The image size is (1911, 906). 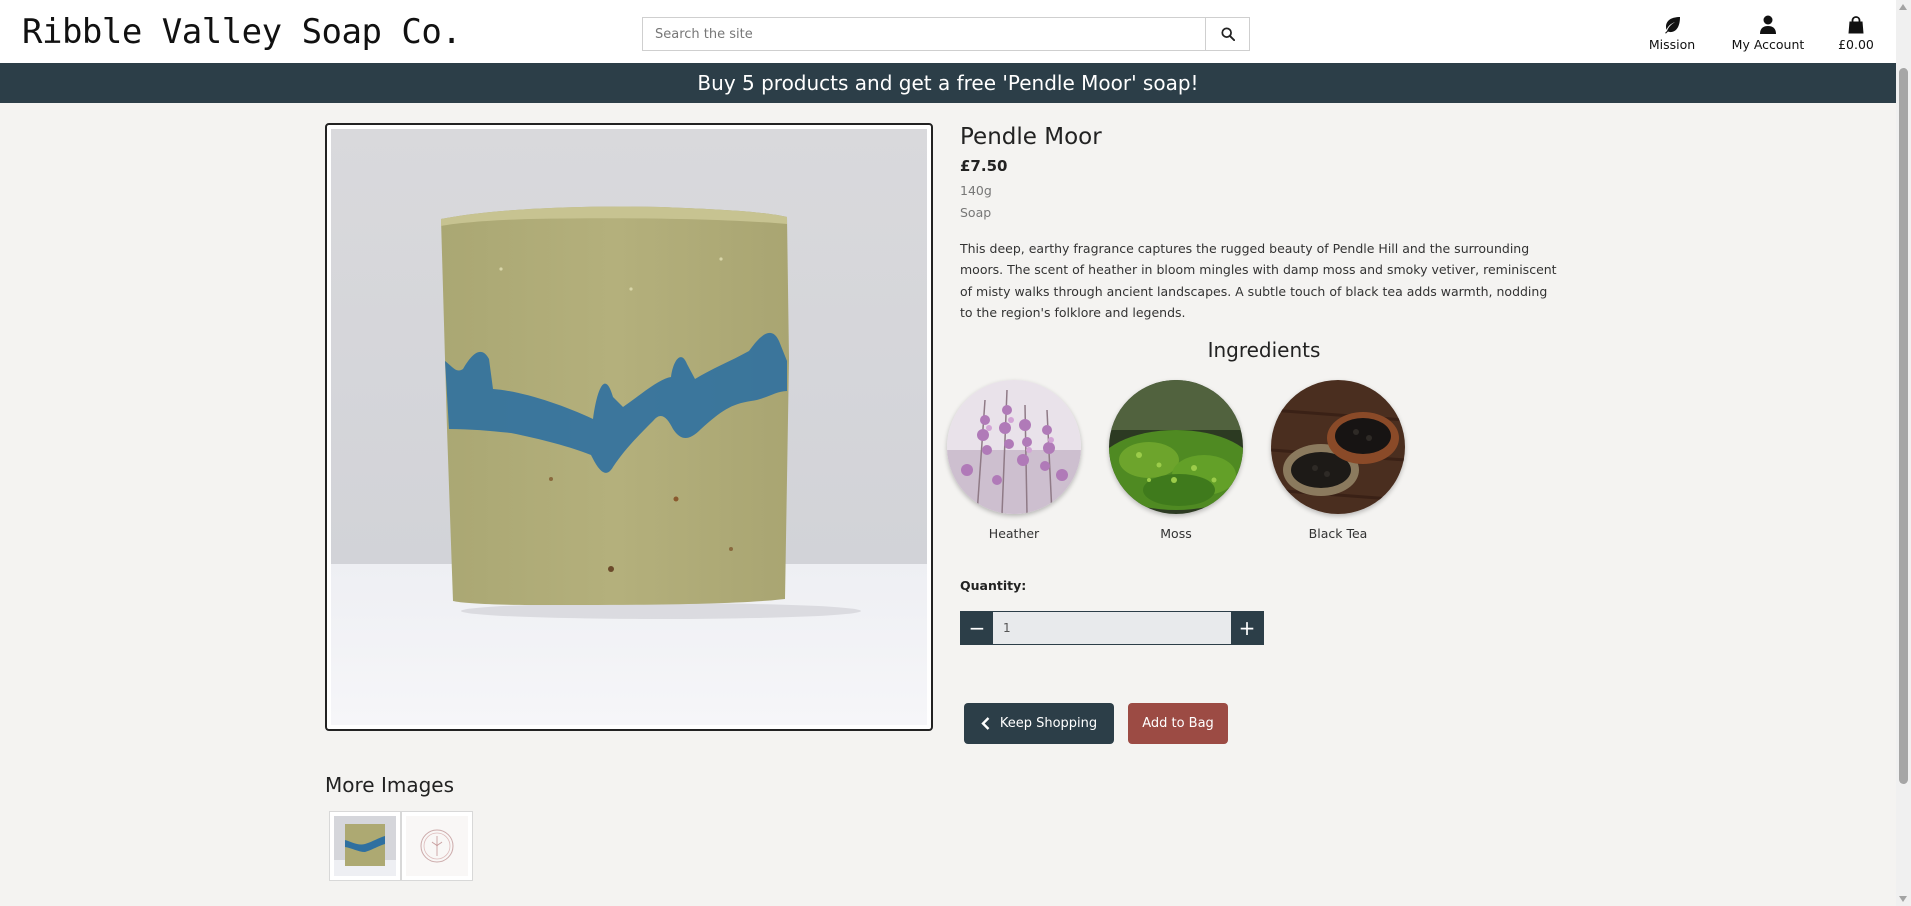 I want to click on scroll-down-arrow-icon, so click(x=1903, y=899).